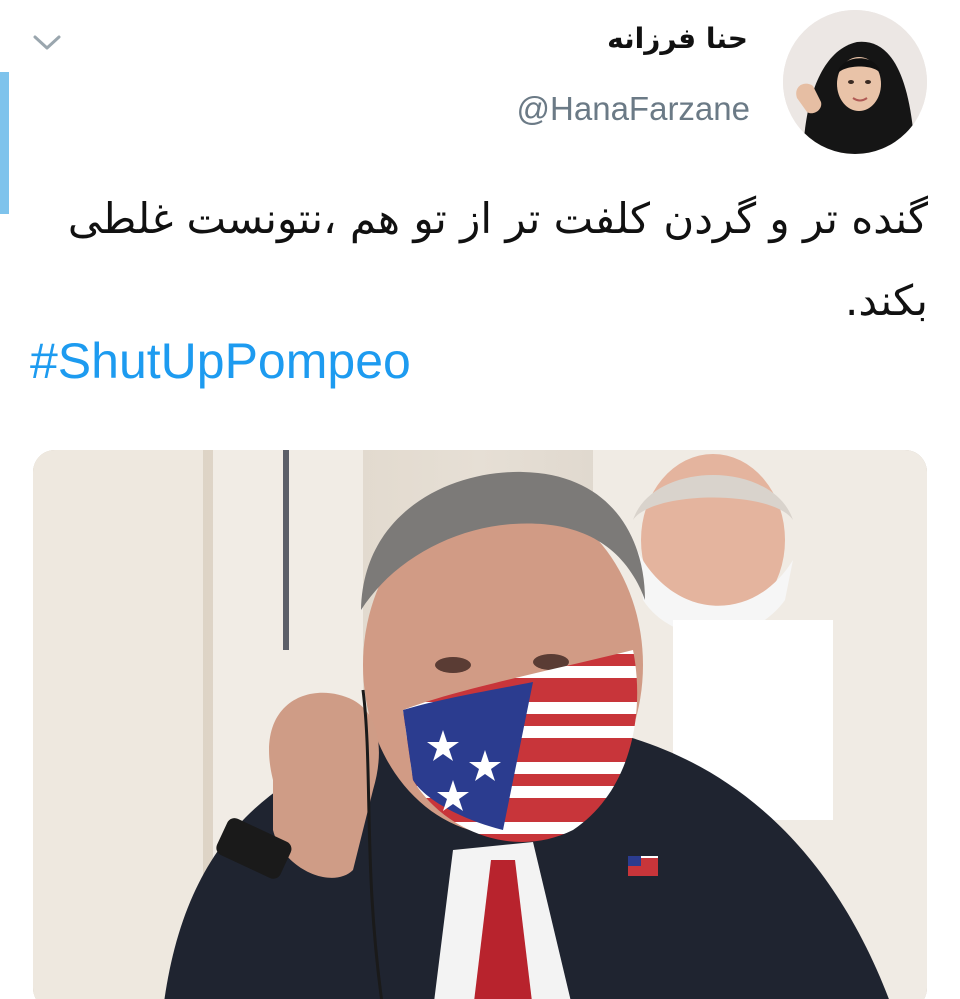 This screenshot has height=999, width=960. Describe the element at coordinates (47, 42) in the screenshot. I see `chevron-down-icon` at that location.